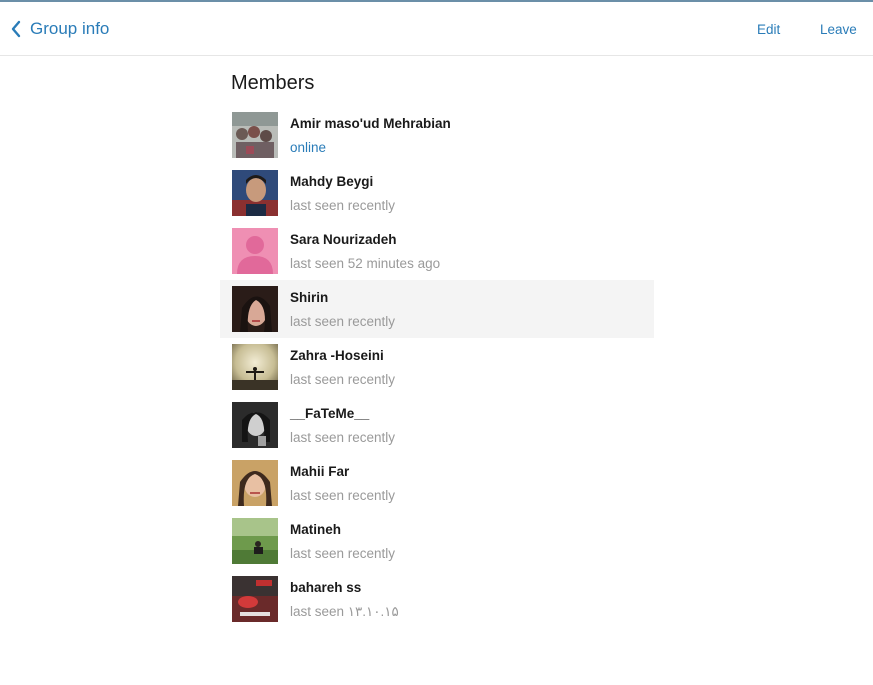 The image size is (873, 685). Describe the element at coordinates (436, 29) in the screenshot. I see `header-bar: Group info Edit Leave` at that location.